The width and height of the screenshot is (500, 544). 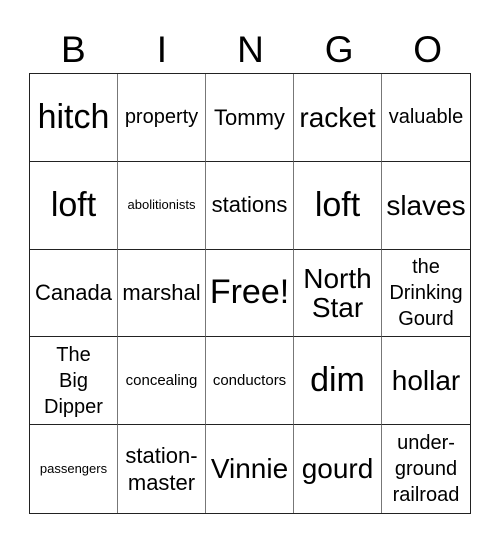 What do you see at coordinates (162, 381) in the screenshot?
I see `bingo-cell: concealing` at bounding box center [162, 381].